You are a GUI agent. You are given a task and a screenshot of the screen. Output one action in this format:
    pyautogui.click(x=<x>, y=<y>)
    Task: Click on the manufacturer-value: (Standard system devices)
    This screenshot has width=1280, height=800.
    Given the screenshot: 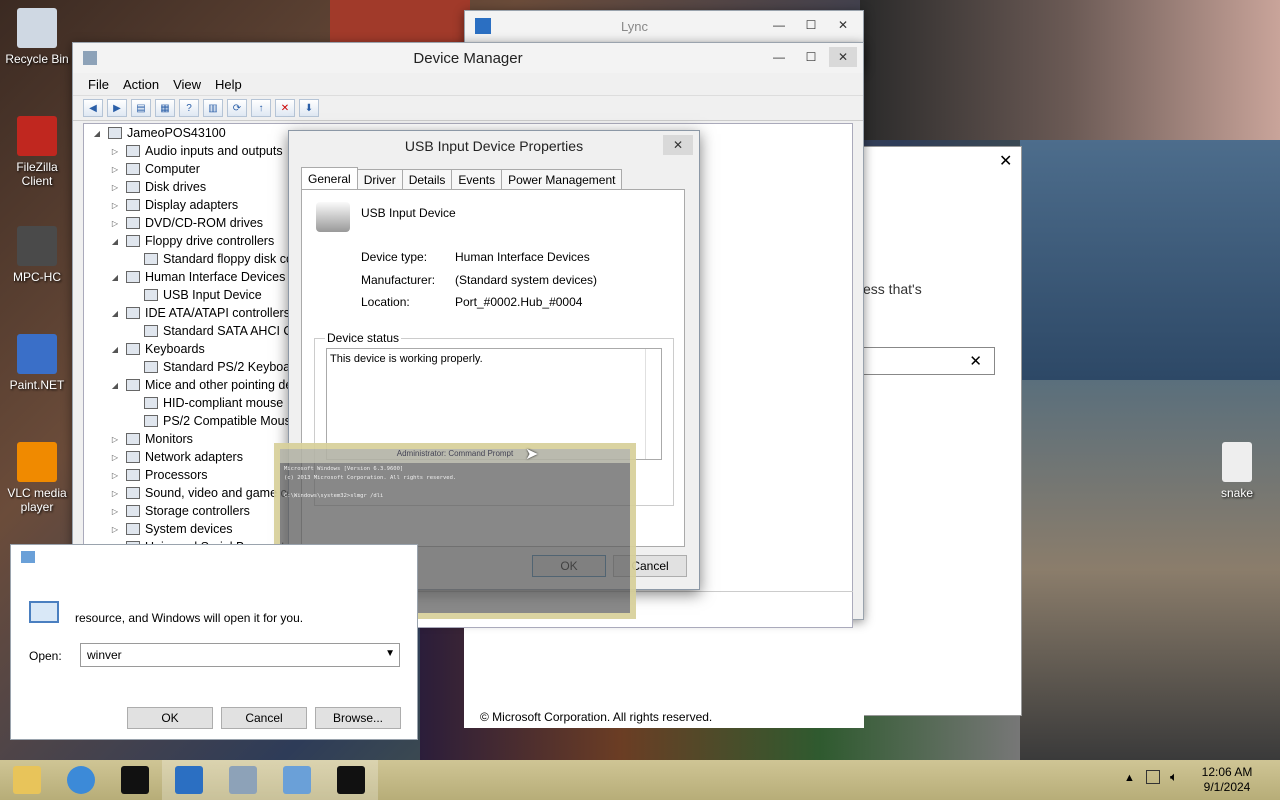 What is the action you would take?
    pyautogui.click(x=526, y=280)
    